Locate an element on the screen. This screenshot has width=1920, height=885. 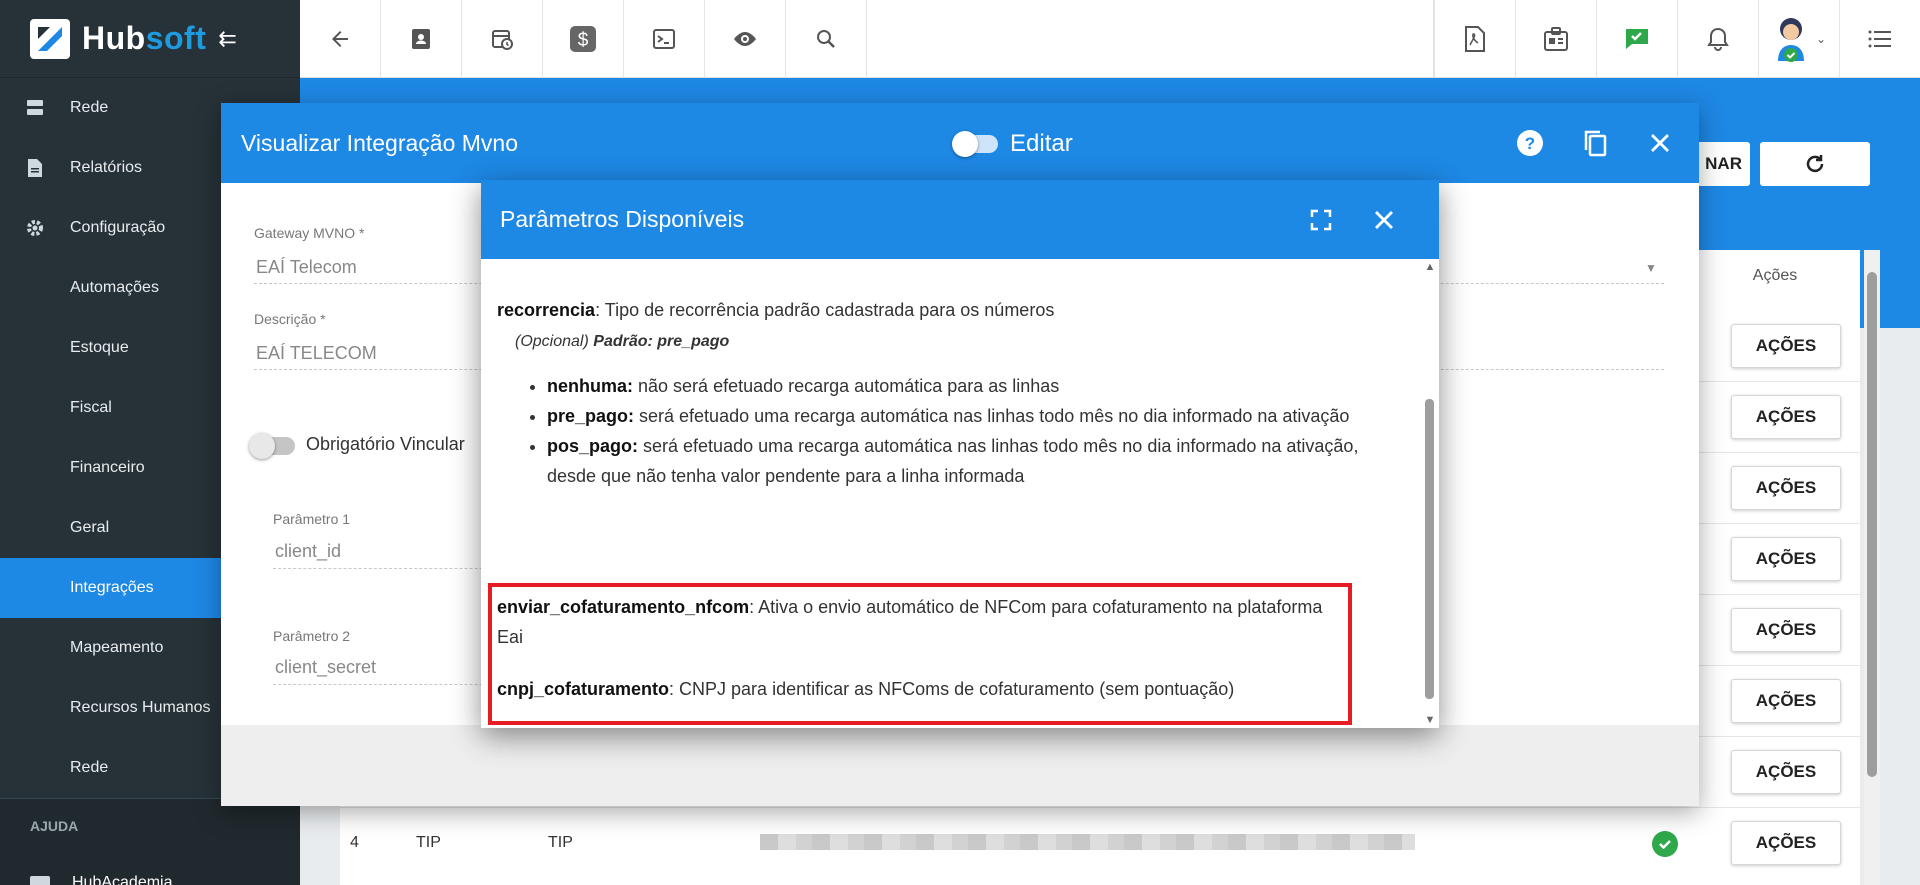
calendar-clock-icon is located at coordinates (502, 39).